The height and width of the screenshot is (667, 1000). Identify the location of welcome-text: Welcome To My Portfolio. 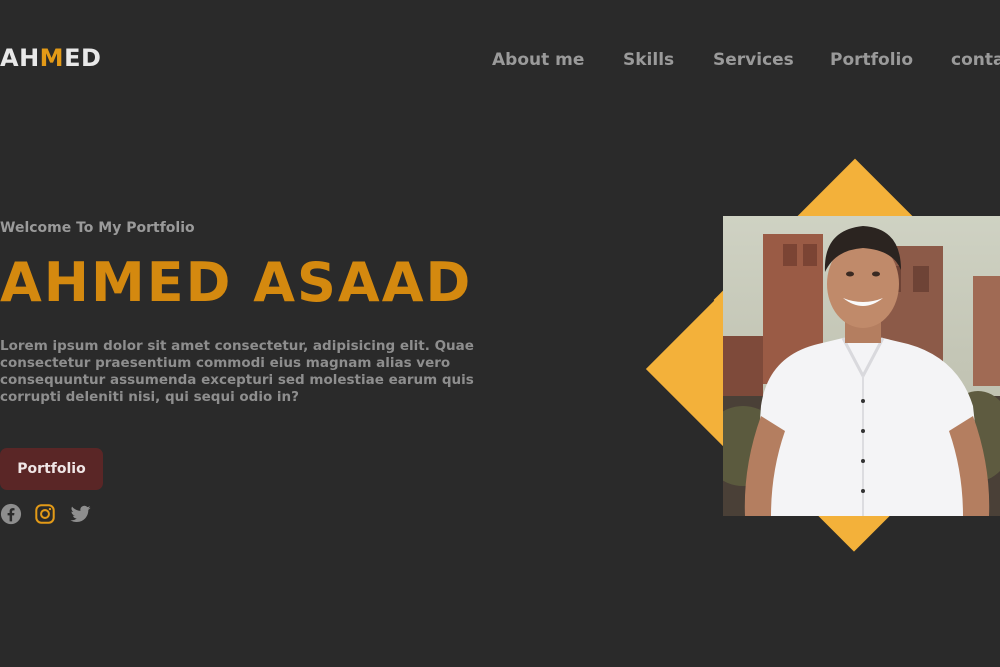
(97, 228).